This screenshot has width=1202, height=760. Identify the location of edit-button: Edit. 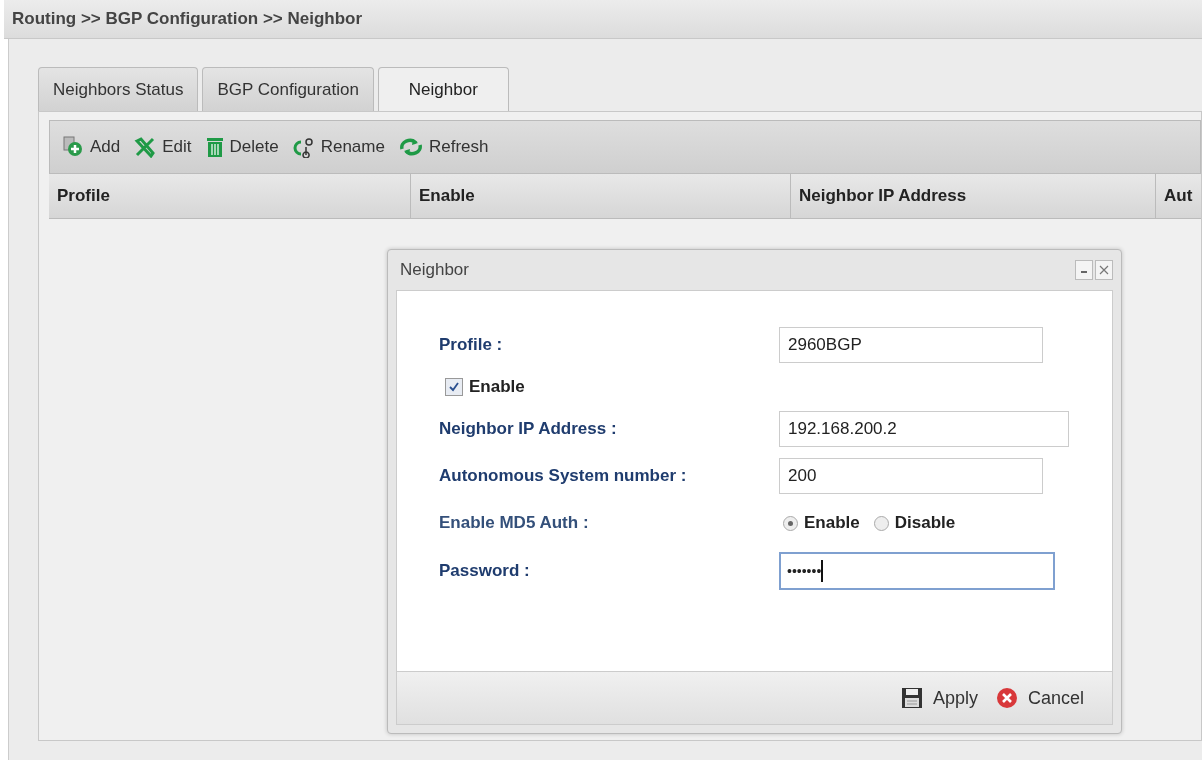
(167, 147).